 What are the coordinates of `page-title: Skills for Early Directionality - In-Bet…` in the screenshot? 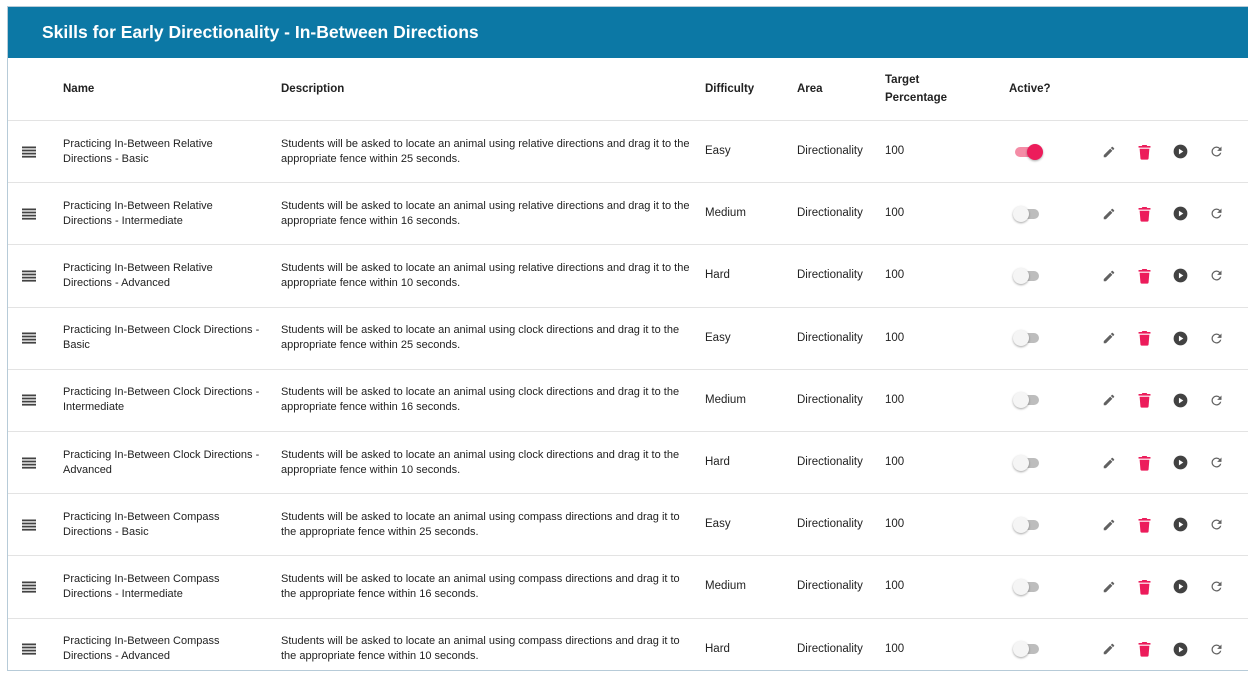 It's located at (628, 32).